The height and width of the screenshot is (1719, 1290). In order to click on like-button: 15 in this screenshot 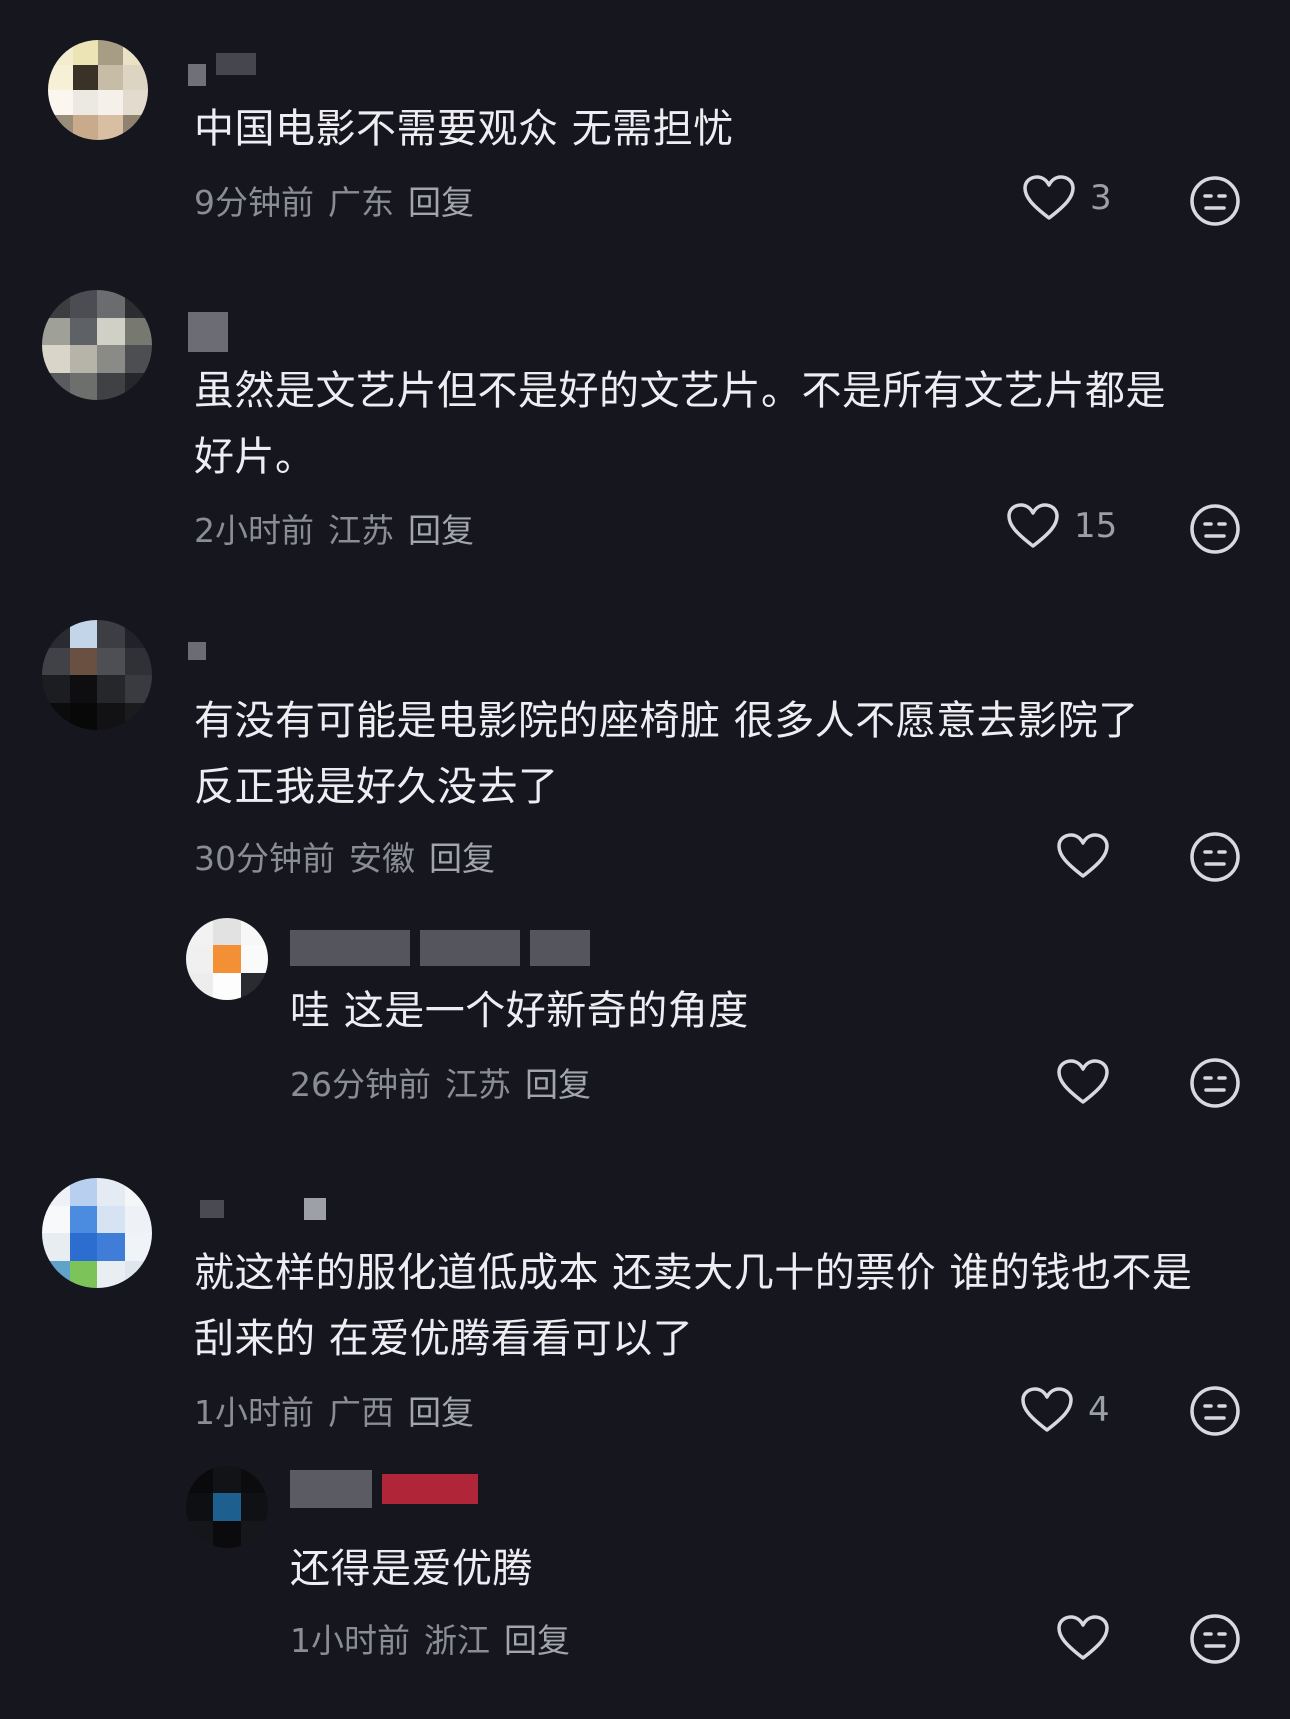, I will do `click(1061, 526)`.